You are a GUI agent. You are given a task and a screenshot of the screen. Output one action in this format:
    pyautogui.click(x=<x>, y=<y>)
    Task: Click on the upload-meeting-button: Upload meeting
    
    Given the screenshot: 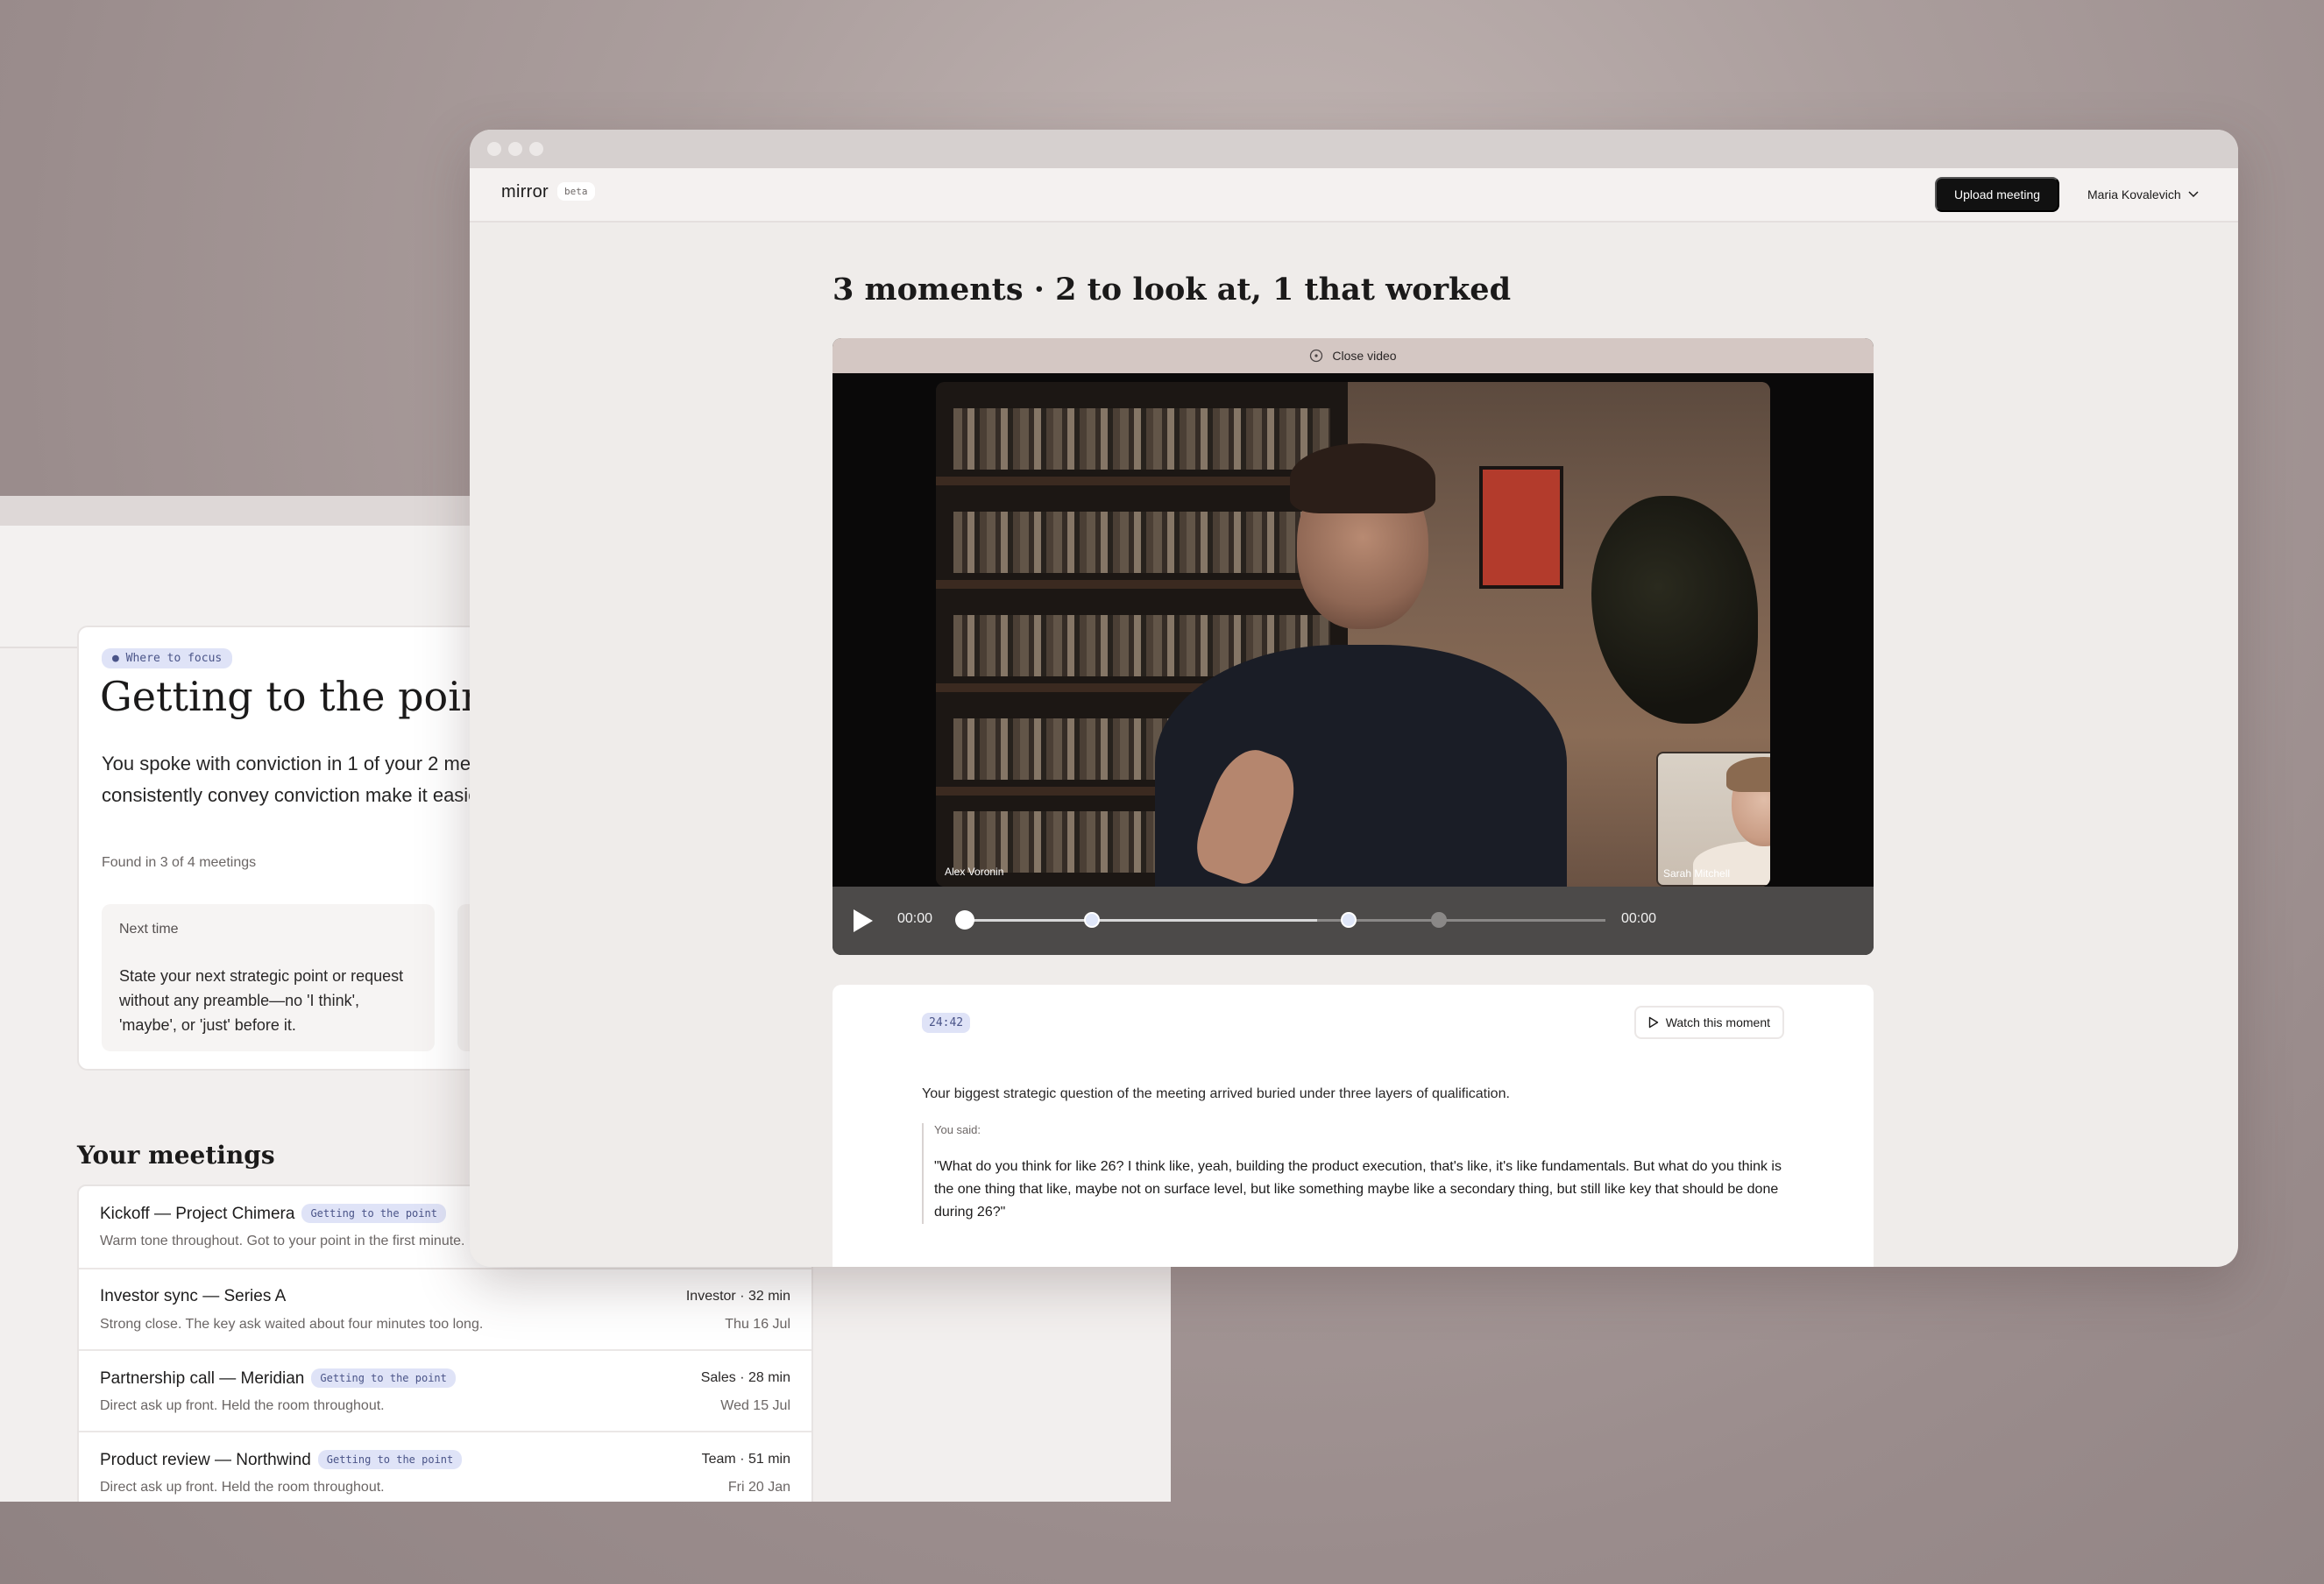 What is the action you would take?
    pyautogui.click(x=1997, y=195)
    